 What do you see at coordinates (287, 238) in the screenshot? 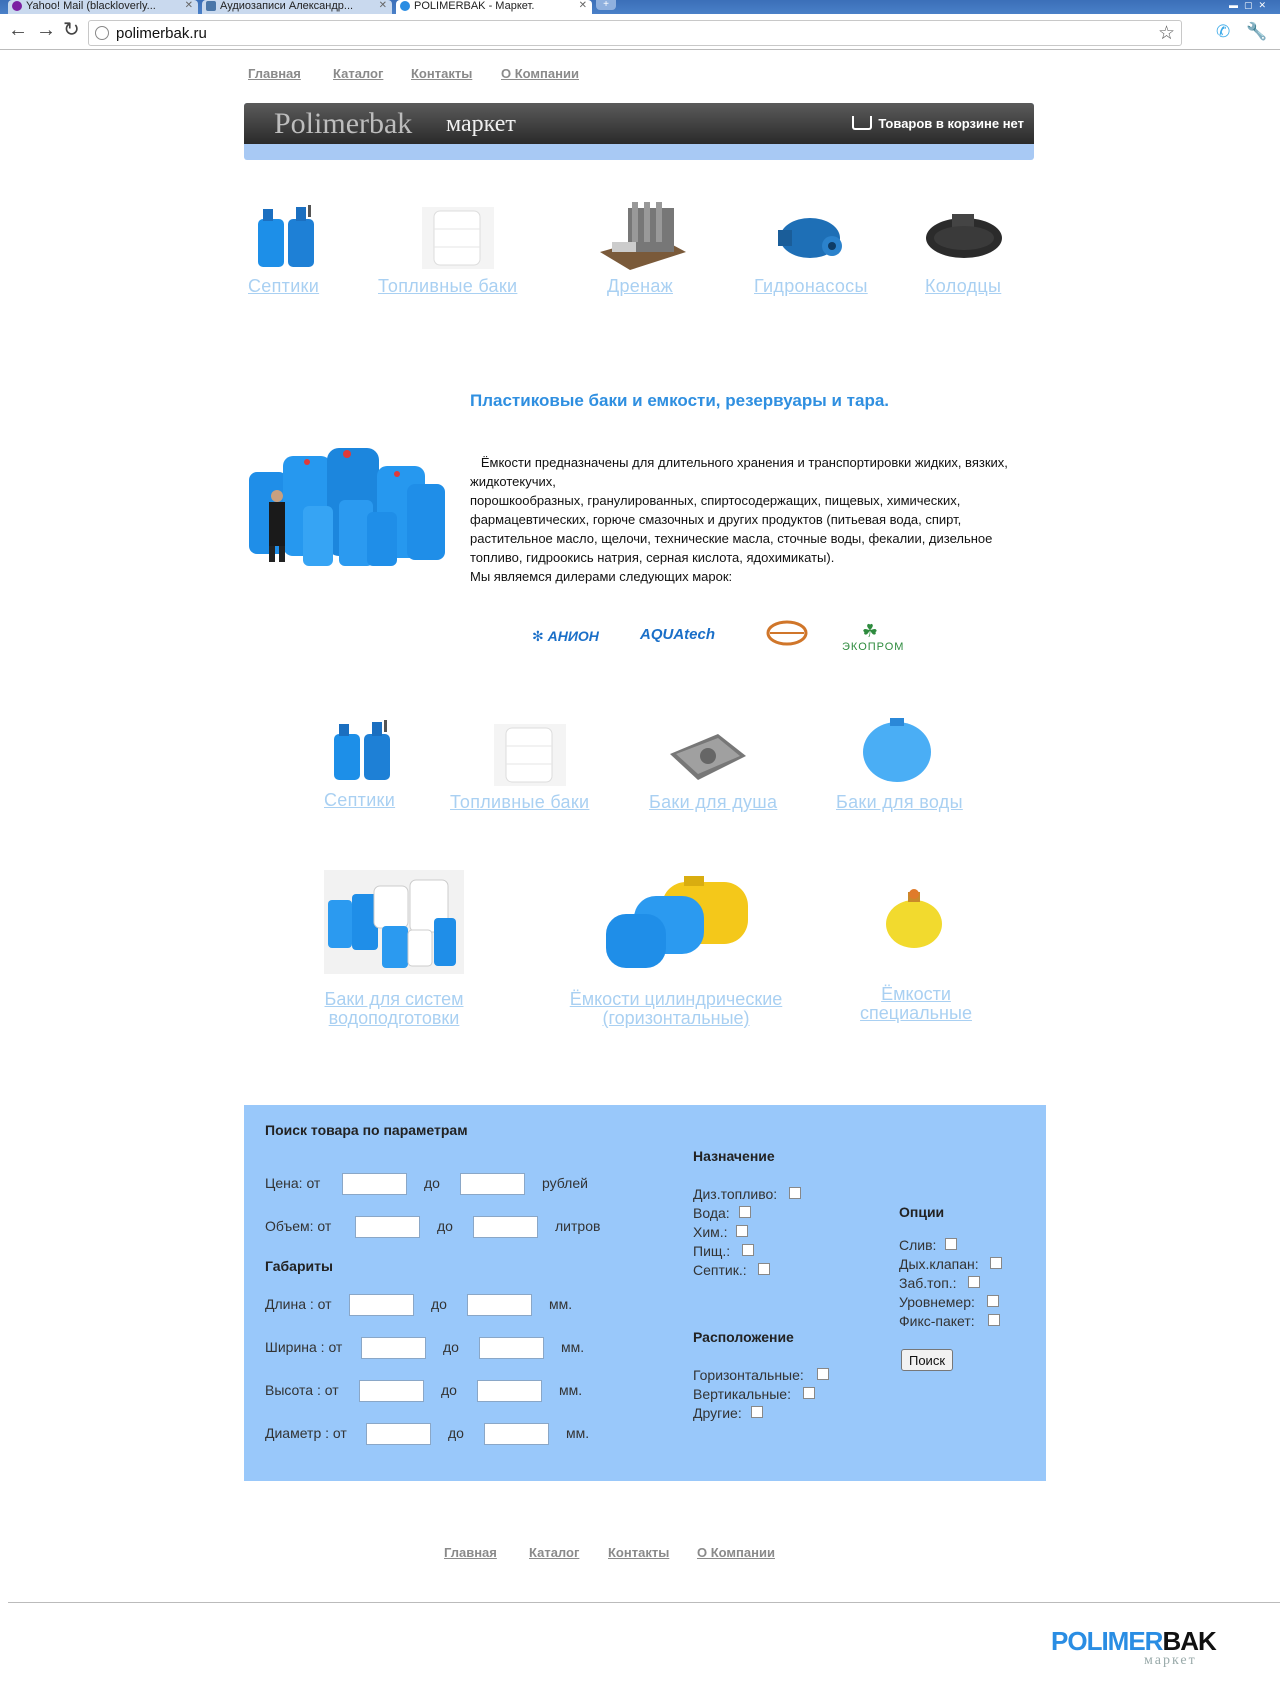
I see `septic-tank-image` at bounding box center [287, 238].